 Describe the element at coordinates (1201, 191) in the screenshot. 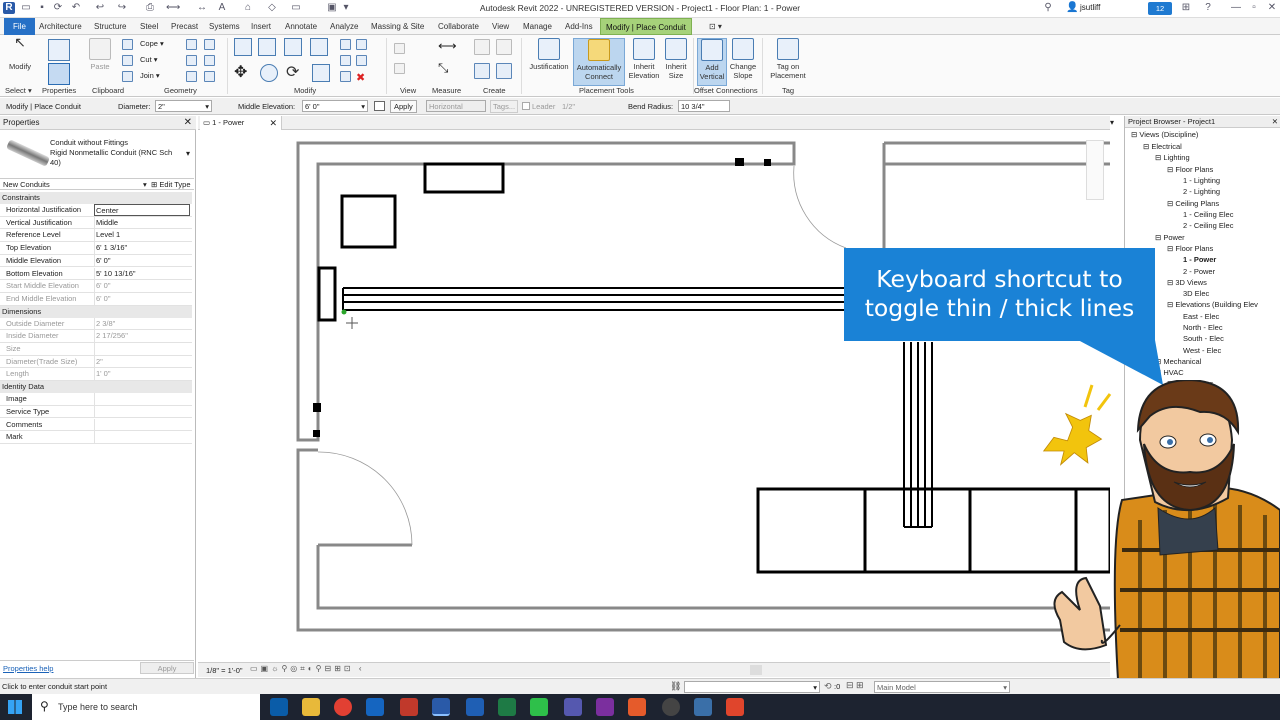

I see `browser-node: 2 - Lighting` at that location.